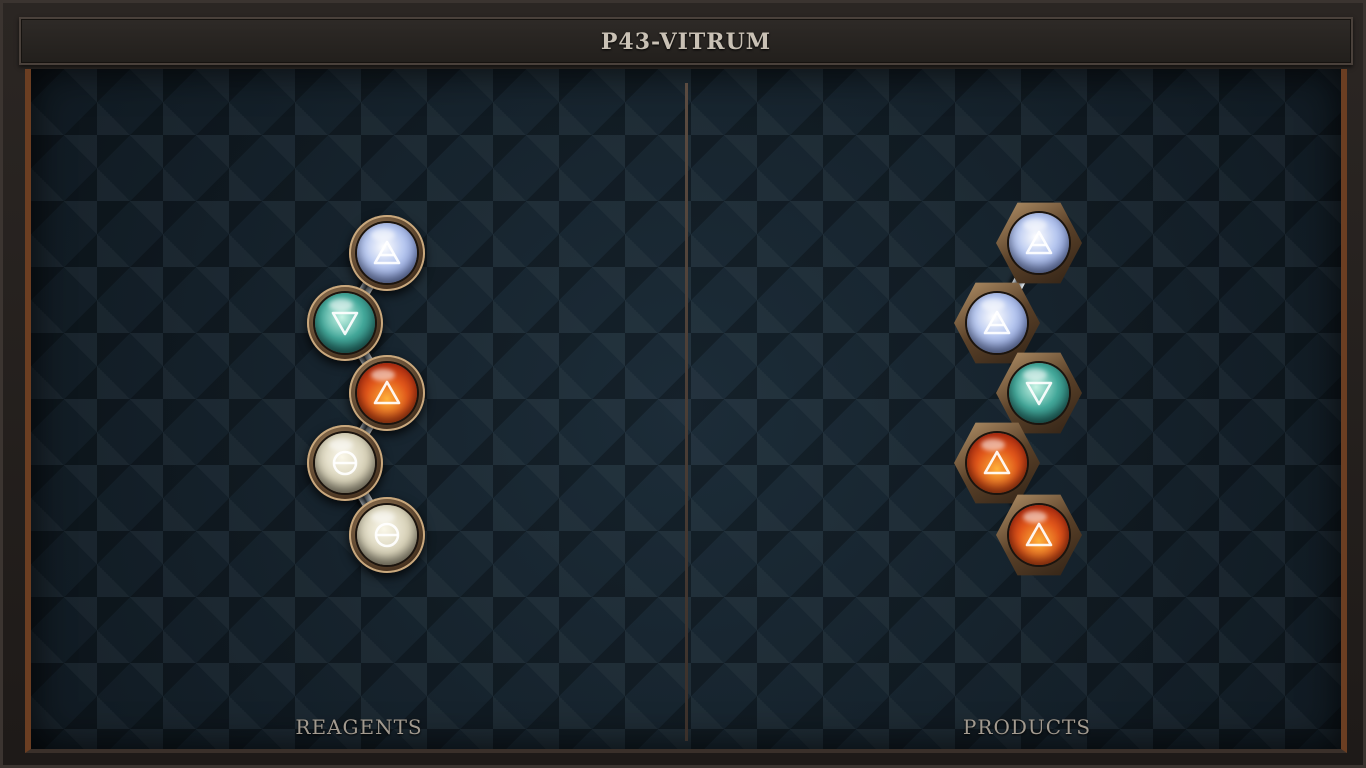  I want to click on puzzle-title: P43-VITRUM, so click(686, 41).